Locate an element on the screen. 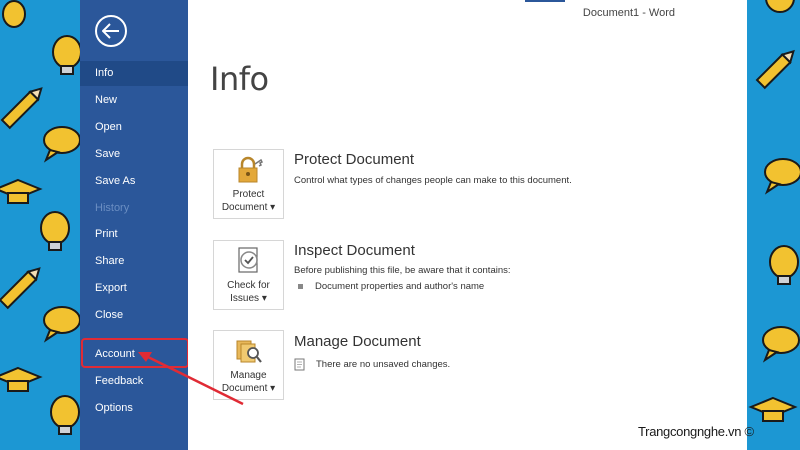  window-title: Document1 - Word is located at coordinates (628, 13).